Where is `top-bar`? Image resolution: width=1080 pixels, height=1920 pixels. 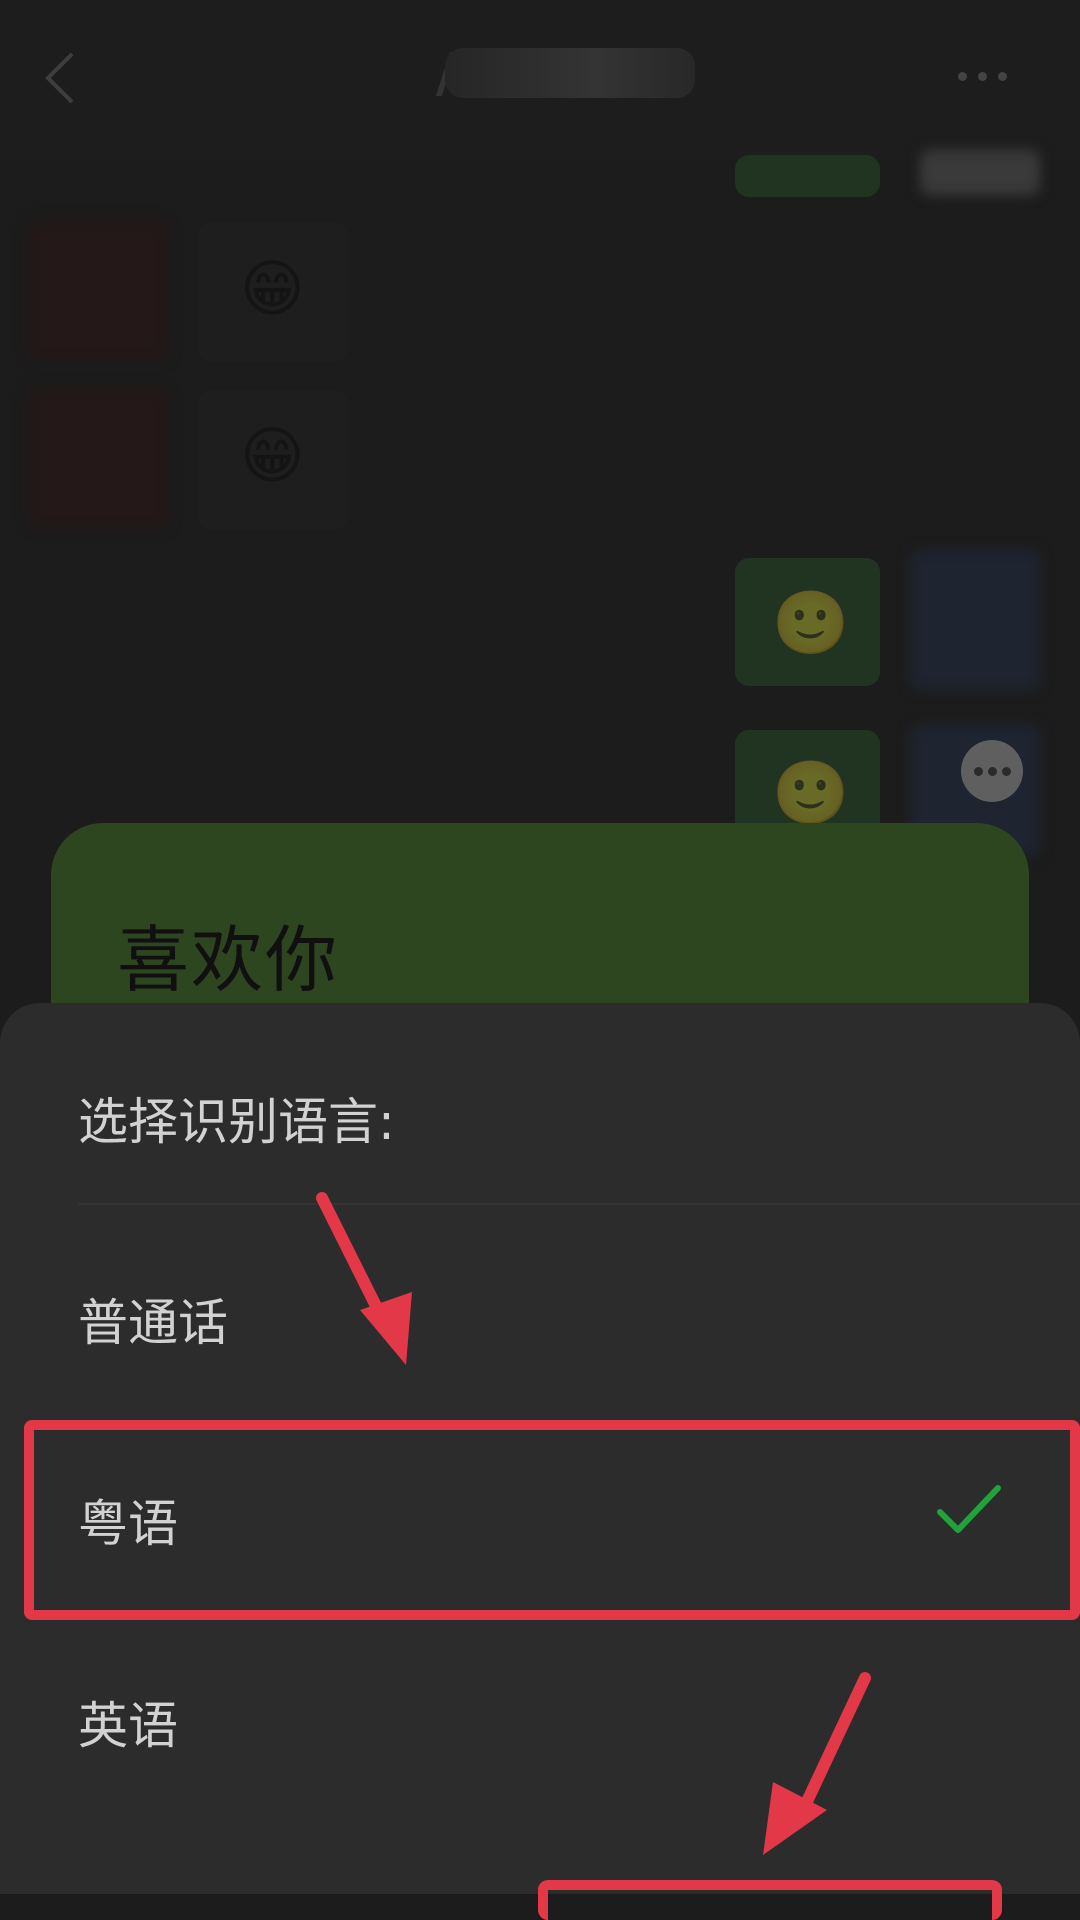
top-bar is located at coordinates (540, 80).